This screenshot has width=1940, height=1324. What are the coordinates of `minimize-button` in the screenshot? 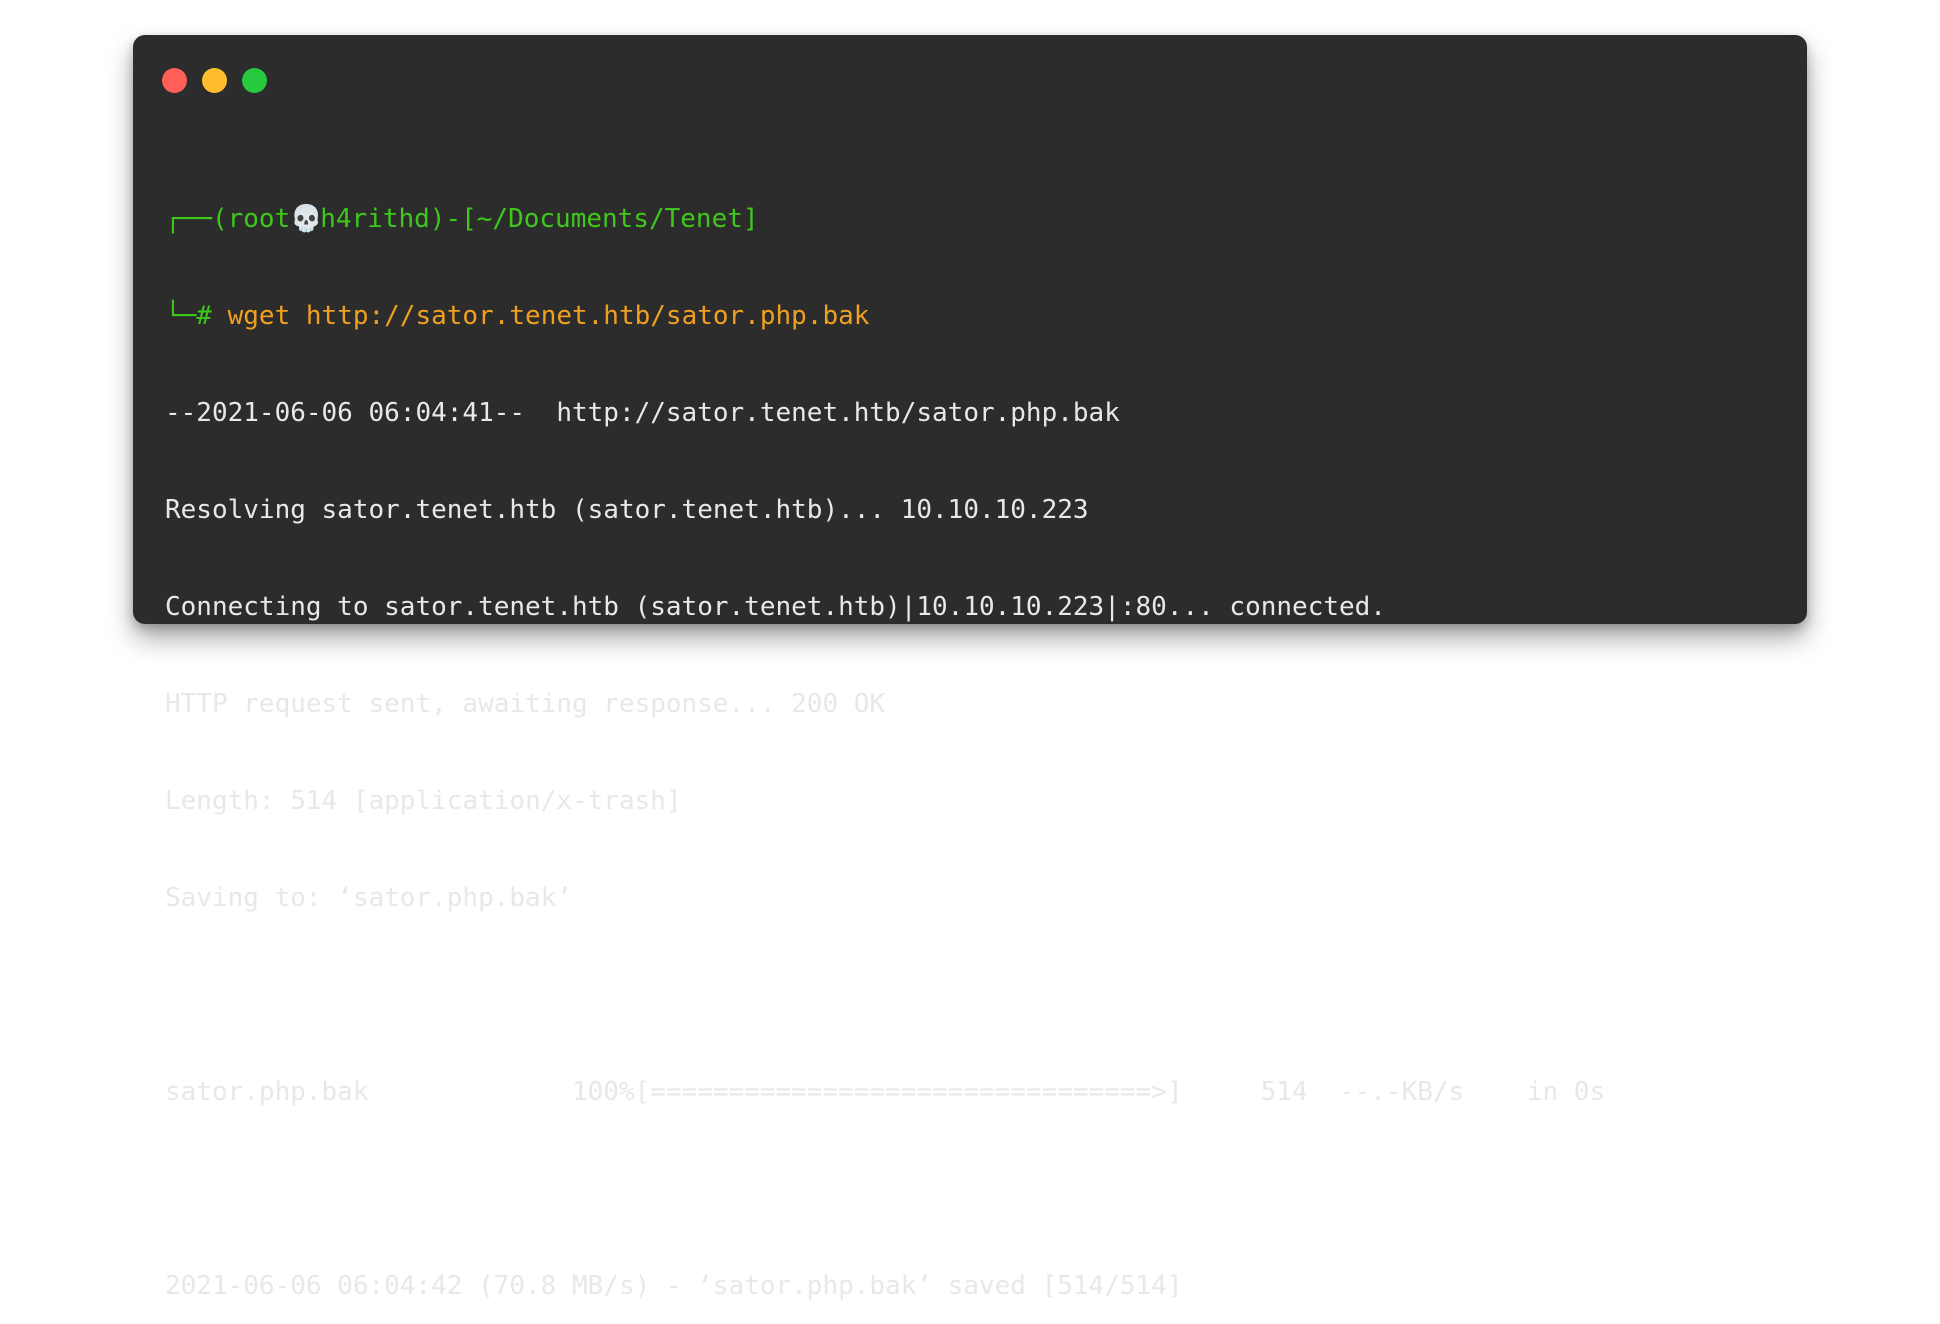 It's located at (214, 80).